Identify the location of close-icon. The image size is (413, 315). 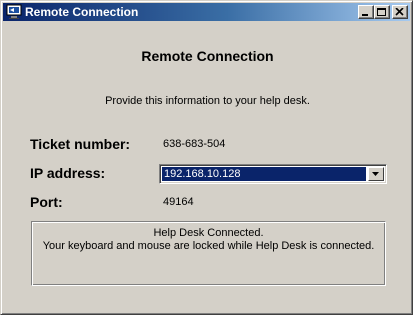
(399, 12).